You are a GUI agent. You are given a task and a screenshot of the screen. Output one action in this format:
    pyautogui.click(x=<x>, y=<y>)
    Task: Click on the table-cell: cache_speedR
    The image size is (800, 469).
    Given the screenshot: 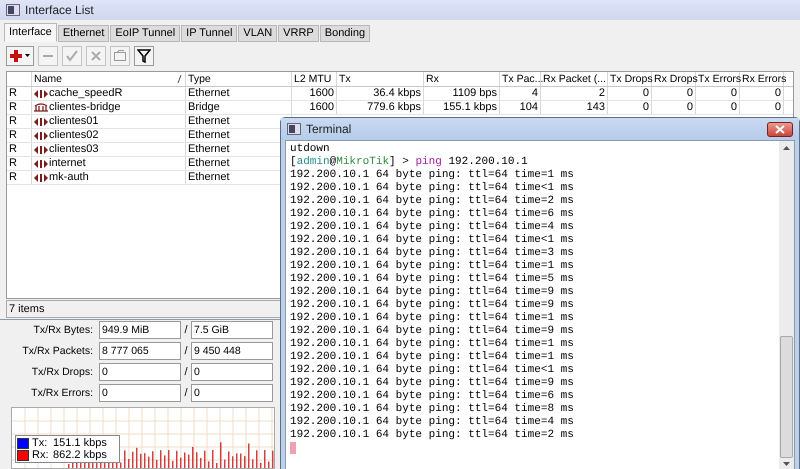 What is the action you would take?
    pyautogui.click(x=85, y=93)
    